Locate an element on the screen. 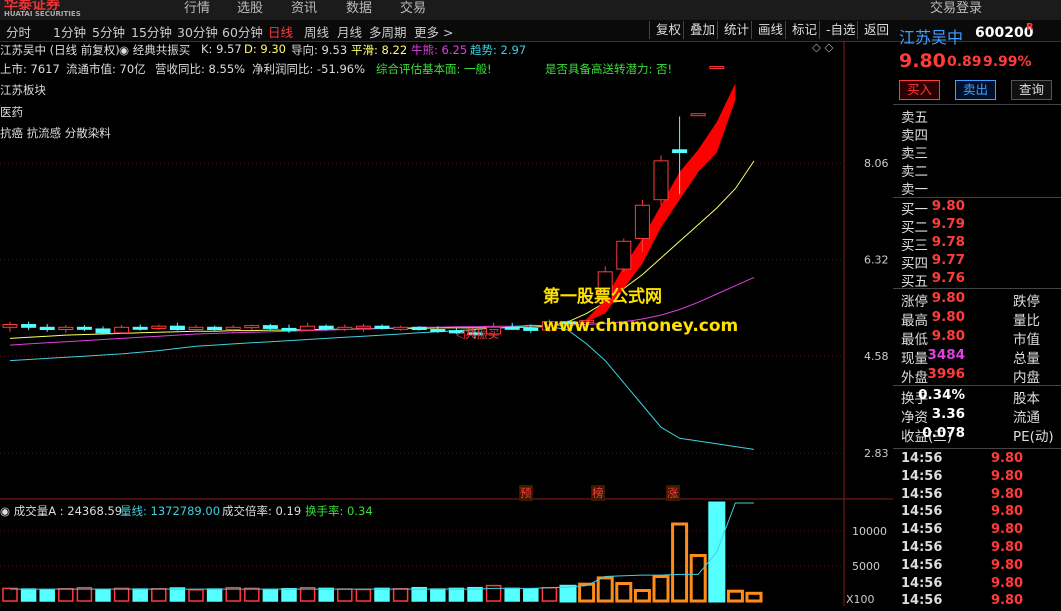 The image size is (1061, 611). query-button: 查询 is located at coordinates (1032, 90).